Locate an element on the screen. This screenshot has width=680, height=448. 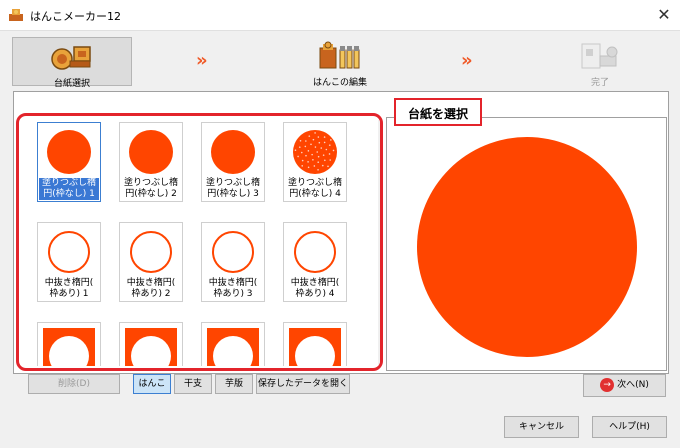
base-tile: 中抜き楕円( 枠あり) 1 is located at coordinates (69, 262).